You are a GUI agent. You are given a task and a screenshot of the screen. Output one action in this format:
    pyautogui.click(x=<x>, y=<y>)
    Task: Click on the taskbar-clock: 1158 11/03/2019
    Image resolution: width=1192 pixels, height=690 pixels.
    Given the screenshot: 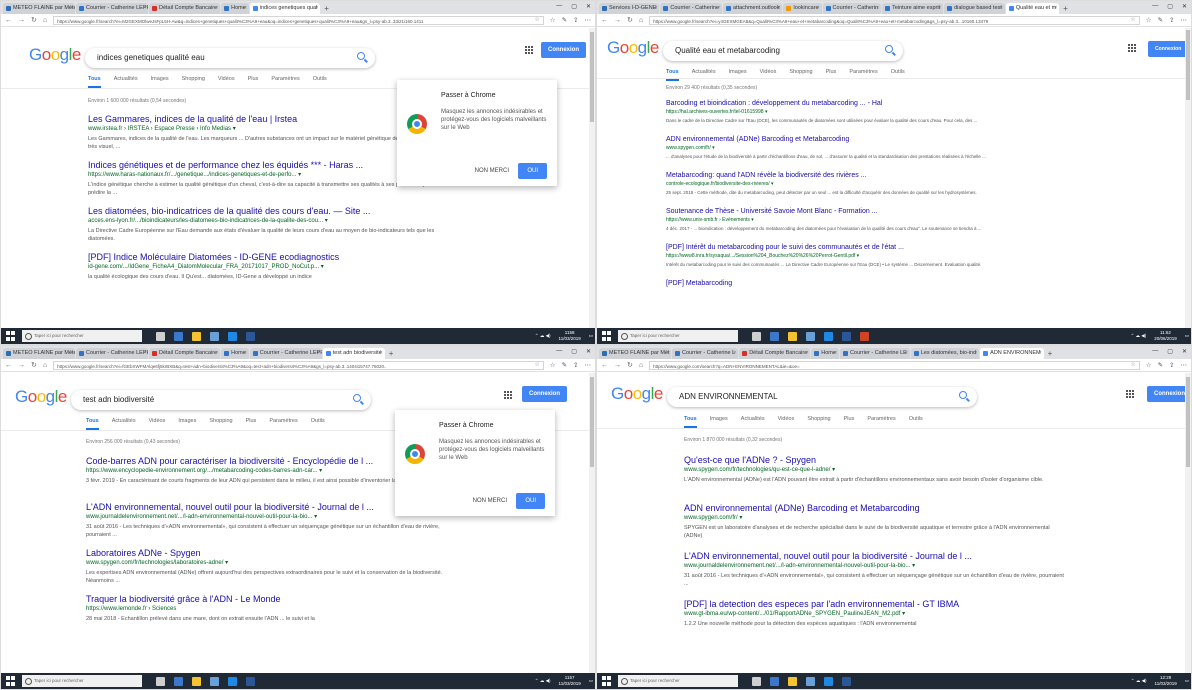 What is the action you would take?
    pyautogui.click(x=570, y=335)
    